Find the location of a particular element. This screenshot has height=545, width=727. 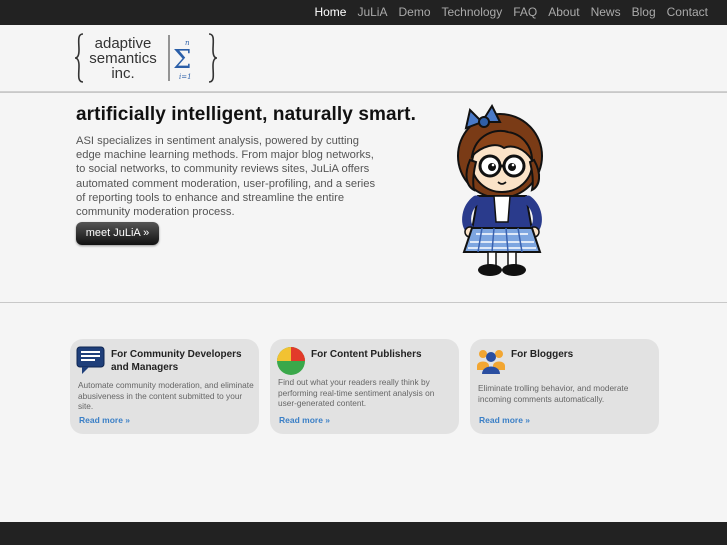

logo-sum-symbol: Σ is located at coordinates (182, 60).